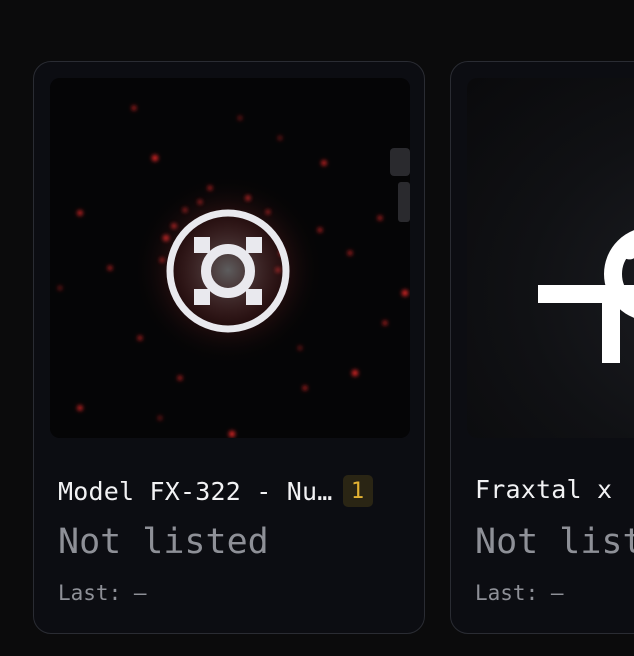 The width and height of the screenshot is (634, 656). What do you see at coordinates (543, 489) in the screenshot?
I see `nft-title: Fraxtal x` at bounding box center [543, 489].